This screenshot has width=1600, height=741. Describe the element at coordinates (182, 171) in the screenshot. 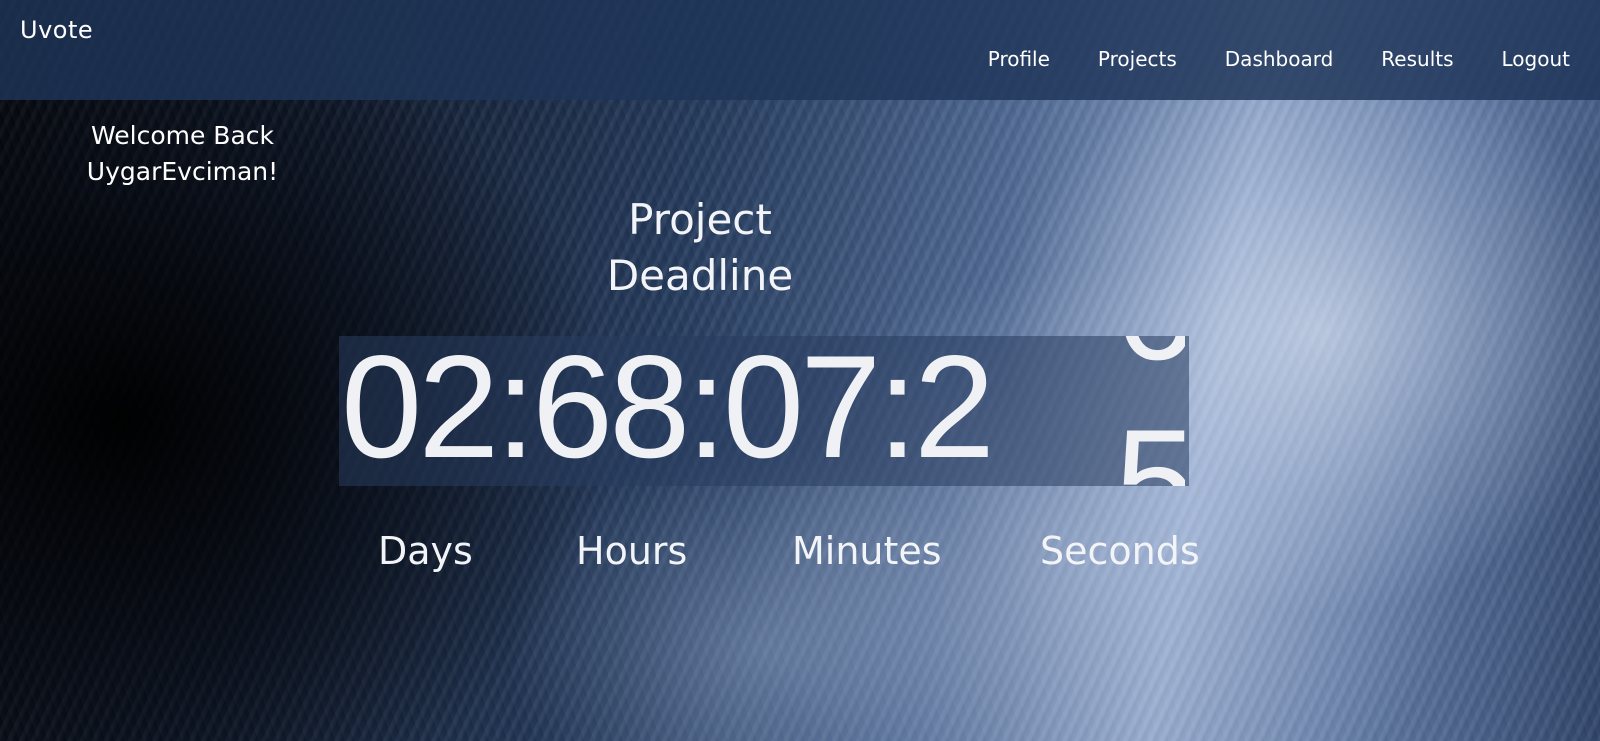

I see `welcome-username: UygarEvciman!` at that location.